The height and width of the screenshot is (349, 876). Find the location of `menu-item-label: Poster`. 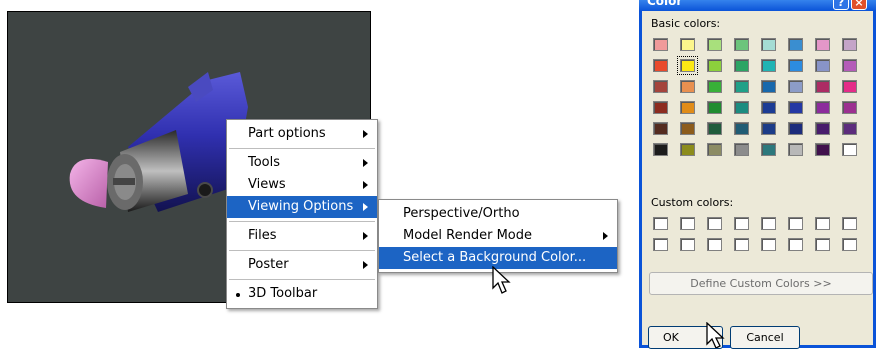

menu-item-label: Poster is located at coordinates (268, 264).